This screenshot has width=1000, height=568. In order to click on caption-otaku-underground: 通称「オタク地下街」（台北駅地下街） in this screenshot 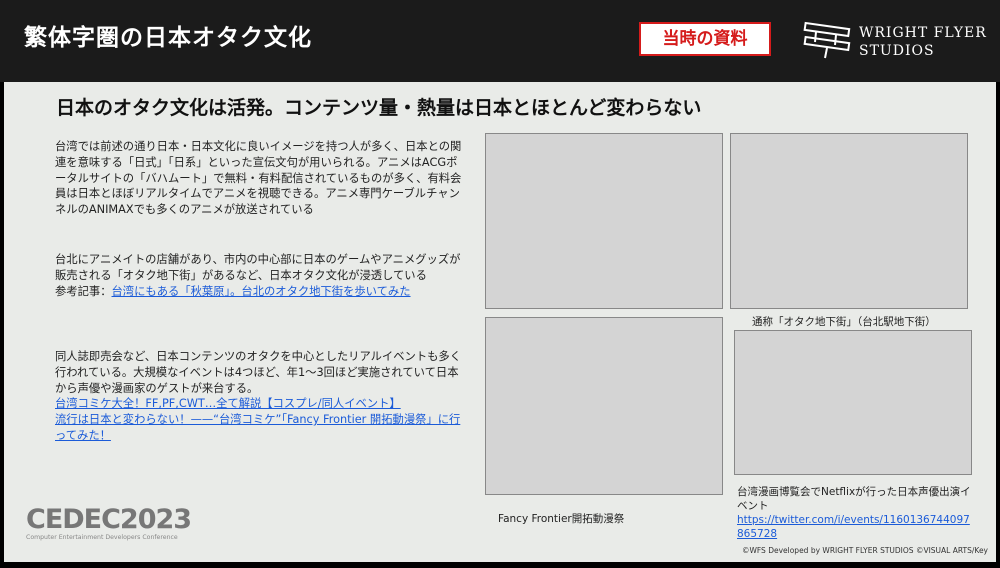, I will do `click(844, 322)`.